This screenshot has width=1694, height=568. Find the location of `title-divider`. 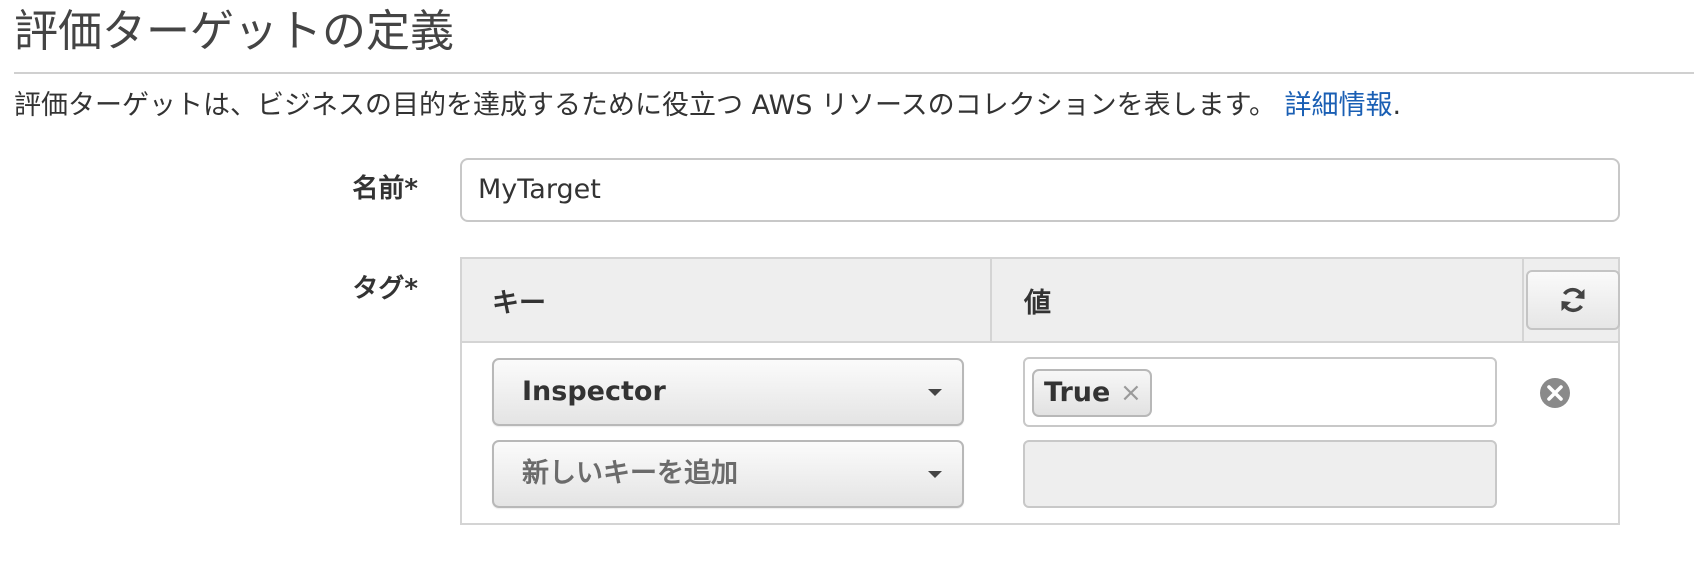

title-divider is located at coordinates (854, 73).